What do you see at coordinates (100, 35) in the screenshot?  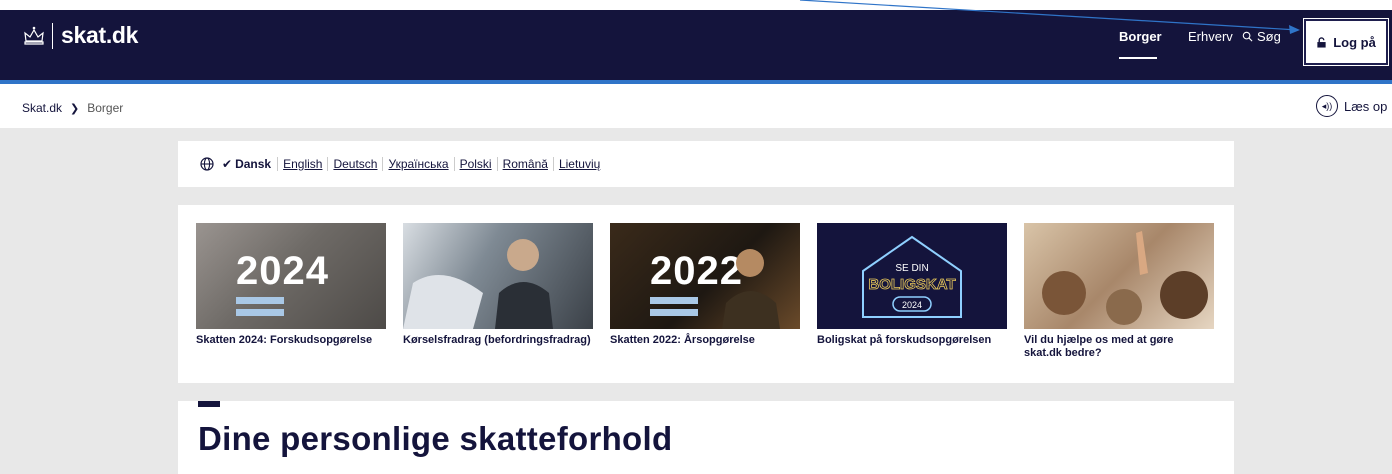 I see `logo-text: skat.dk` at bounding box center [100, 35].